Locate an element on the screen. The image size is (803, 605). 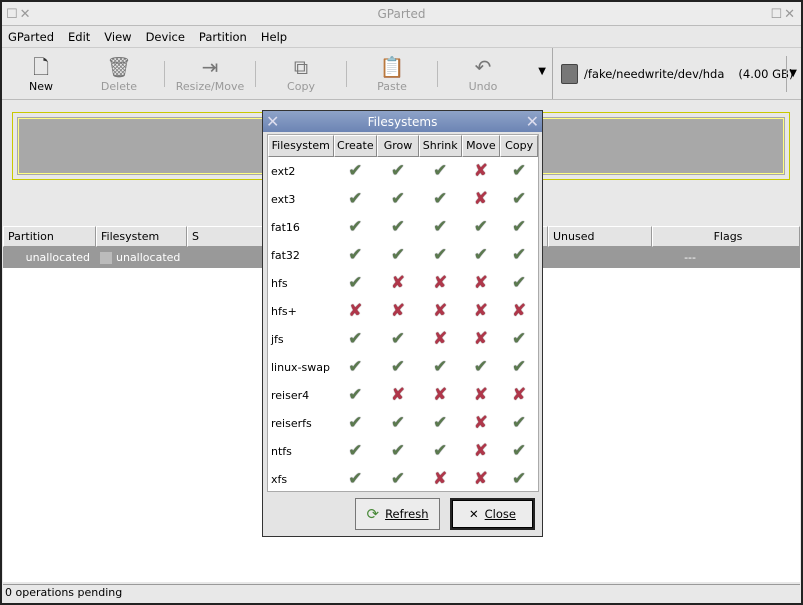
window-menu-icon: ☐✕ is located at coordinates (19, 14).